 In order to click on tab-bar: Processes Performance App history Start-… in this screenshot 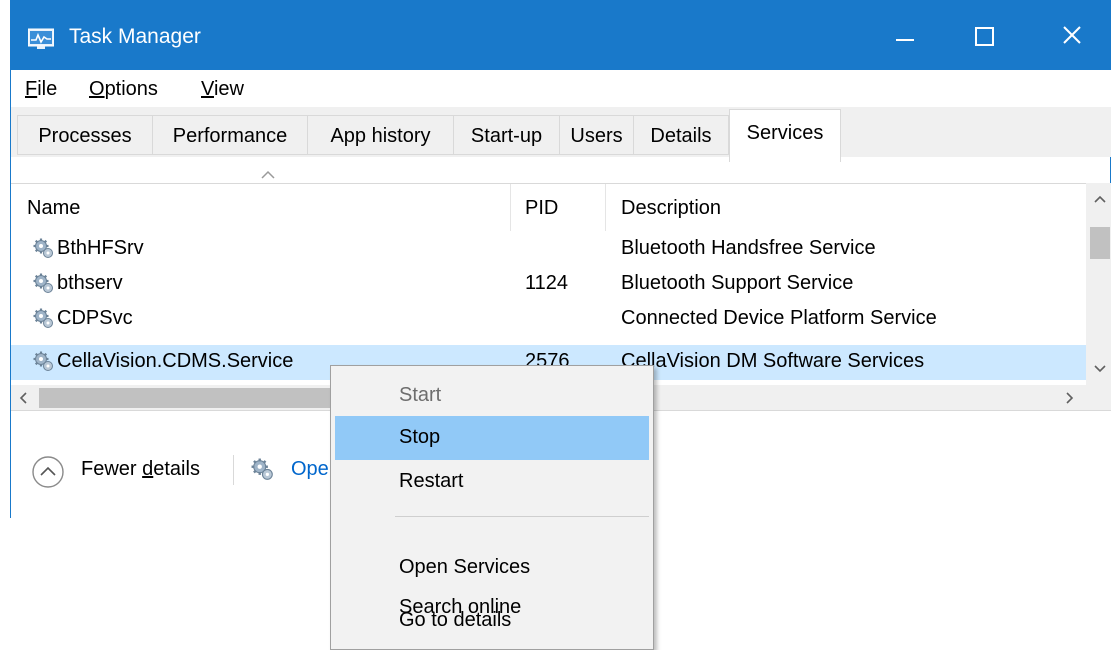, I will do `click(561, 134)`.